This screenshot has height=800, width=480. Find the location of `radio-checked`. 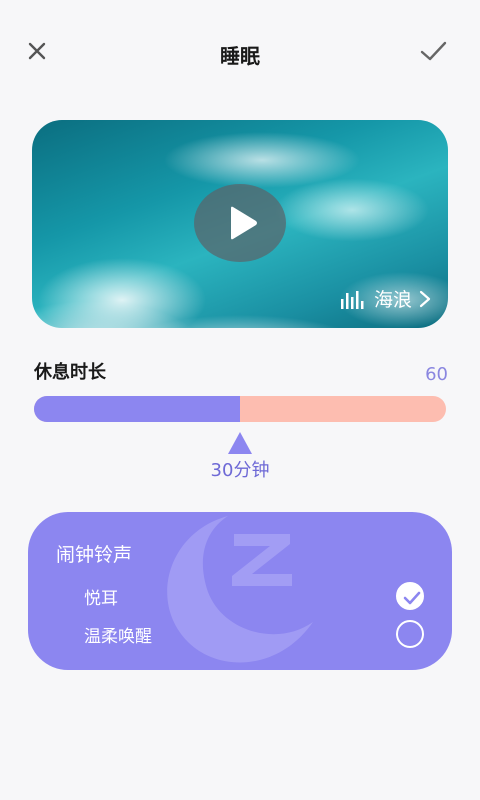

radio-checked is located at coordinates (410, 596).